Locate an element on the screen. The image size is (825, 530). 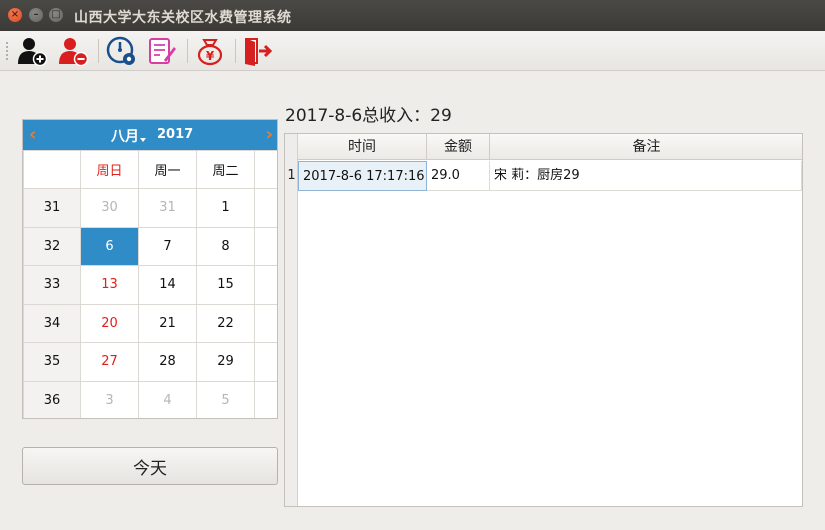
calendar-day: 27 is located at coordinates (109, 362).